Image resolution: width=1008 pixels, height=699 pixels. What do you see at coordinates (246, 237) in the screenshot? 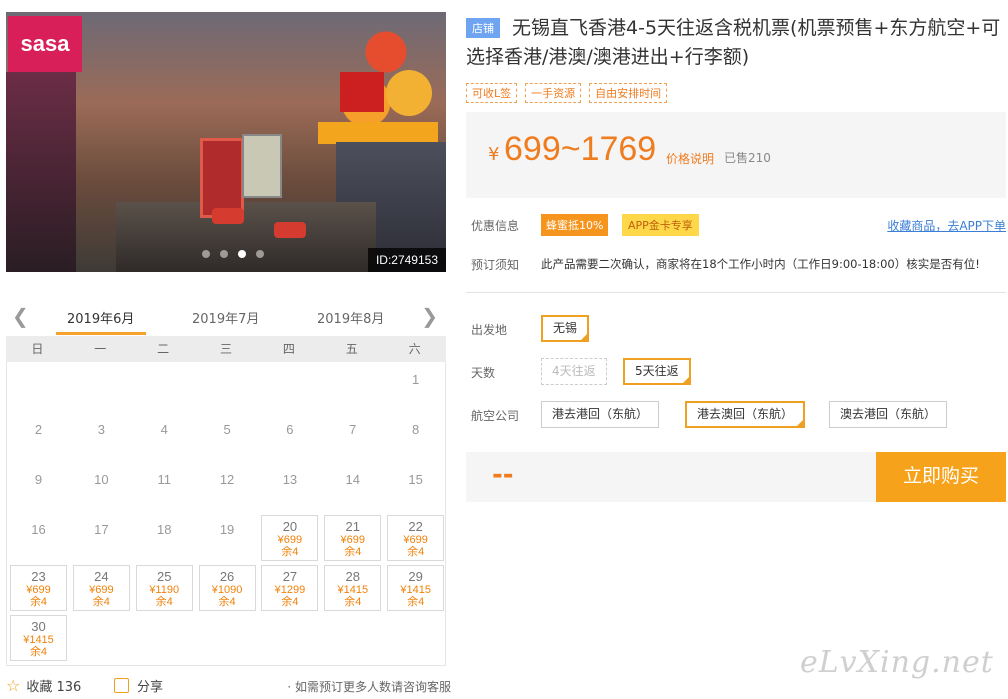
I see `photo-road` at bounding box center [246, 237].